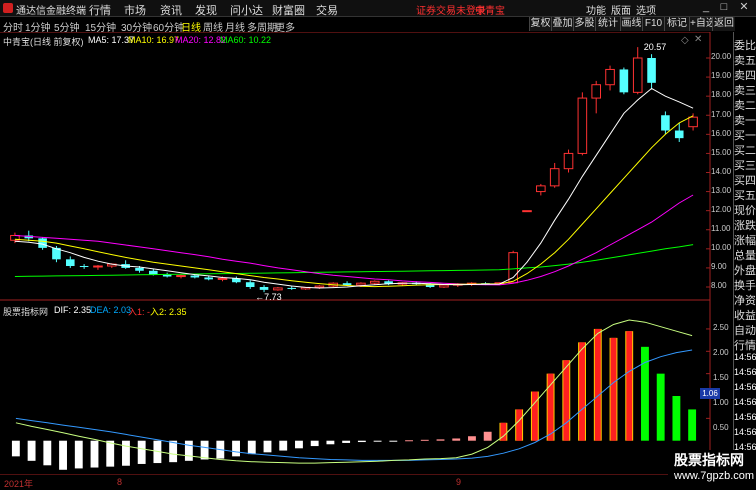  I want to click on draw-button: 画线, so click(631, 24).